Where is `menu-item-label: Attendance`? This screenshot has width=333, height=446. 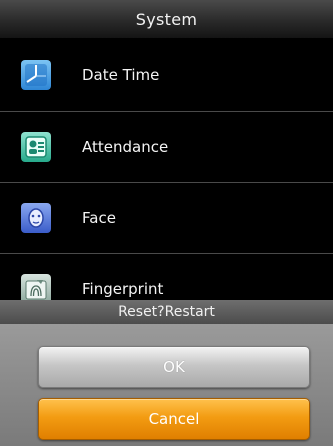 menu-item-label: Attendance is located at coordinates (125, 147).